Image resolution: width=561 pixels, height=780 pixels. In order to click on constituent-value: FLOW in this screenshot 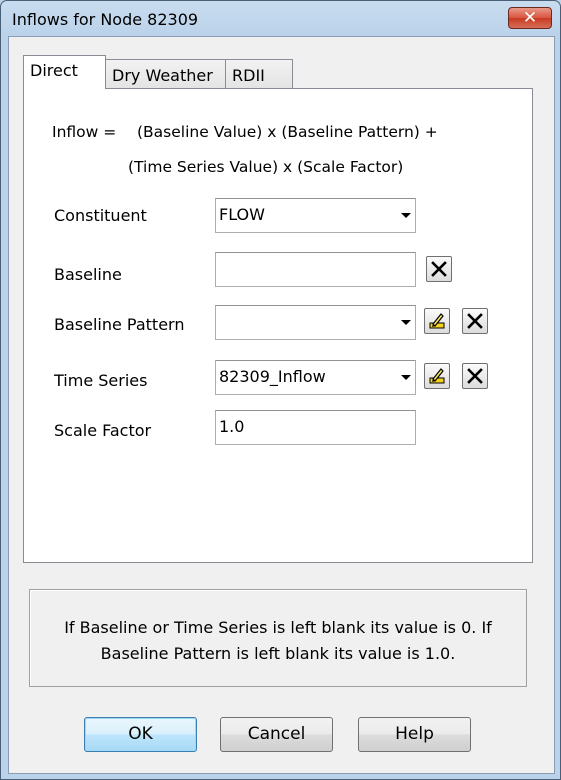, I will do `click(242, 214)`.